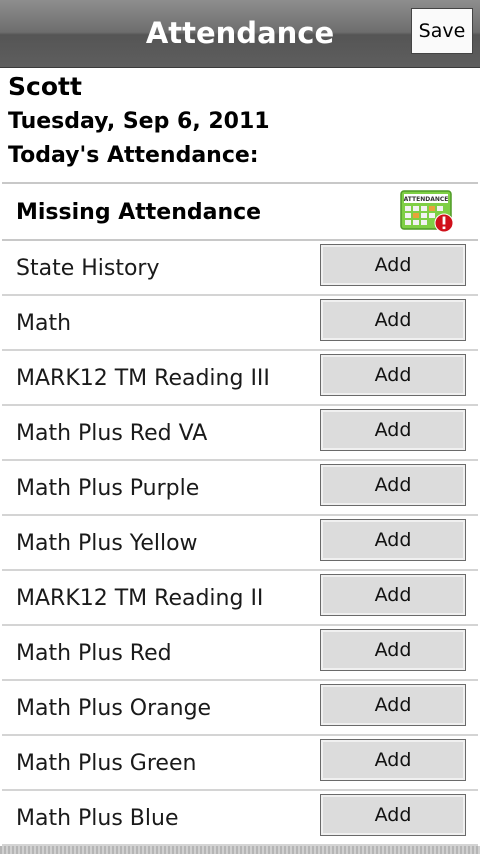  What do you see at coordinates (442, 31) in the screenshot?
I see `save-button: Save` at bounding box center [442, 31].